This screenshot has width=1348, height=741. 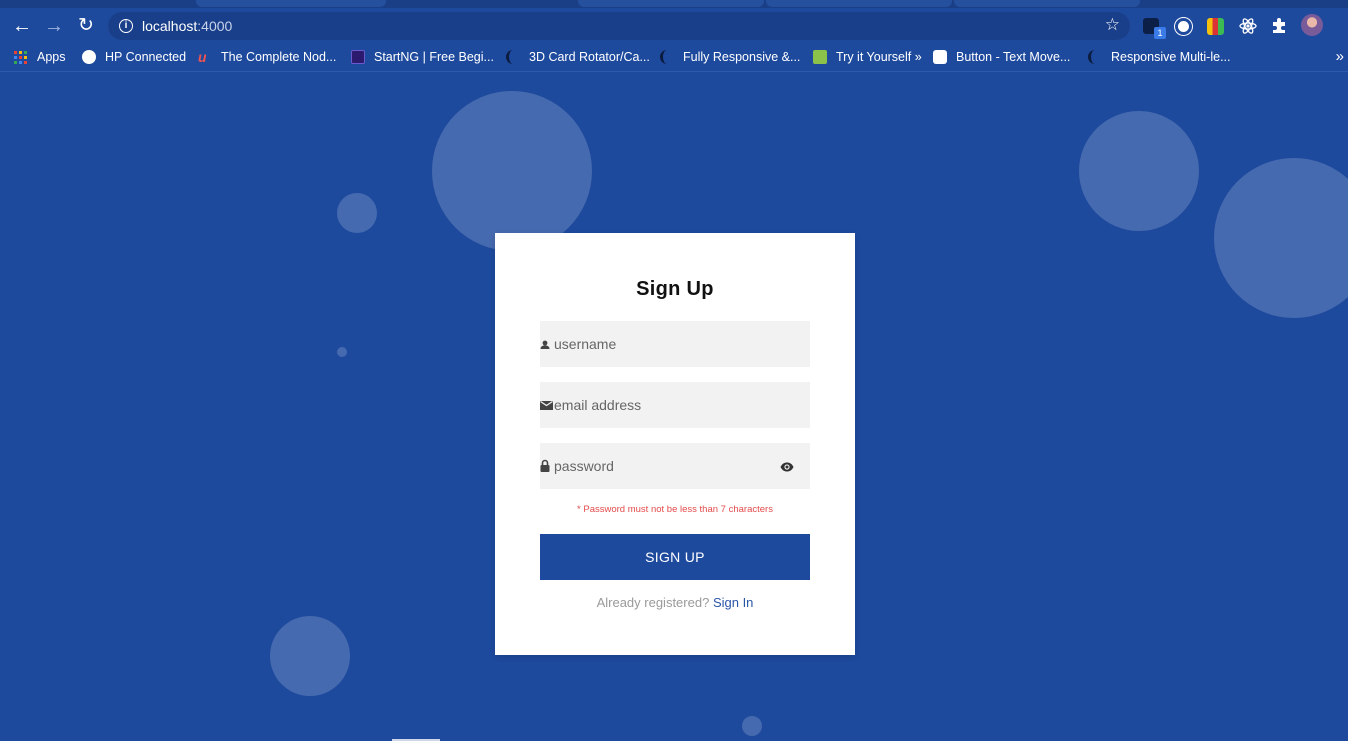 I want to click on extension-circle-icon, so click(x=1183, y=26).